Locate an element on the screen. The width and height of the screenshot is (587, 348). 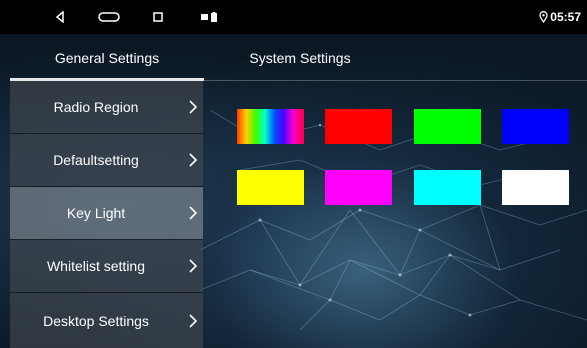
location-pin-icon is located at coordinates (543, 17).